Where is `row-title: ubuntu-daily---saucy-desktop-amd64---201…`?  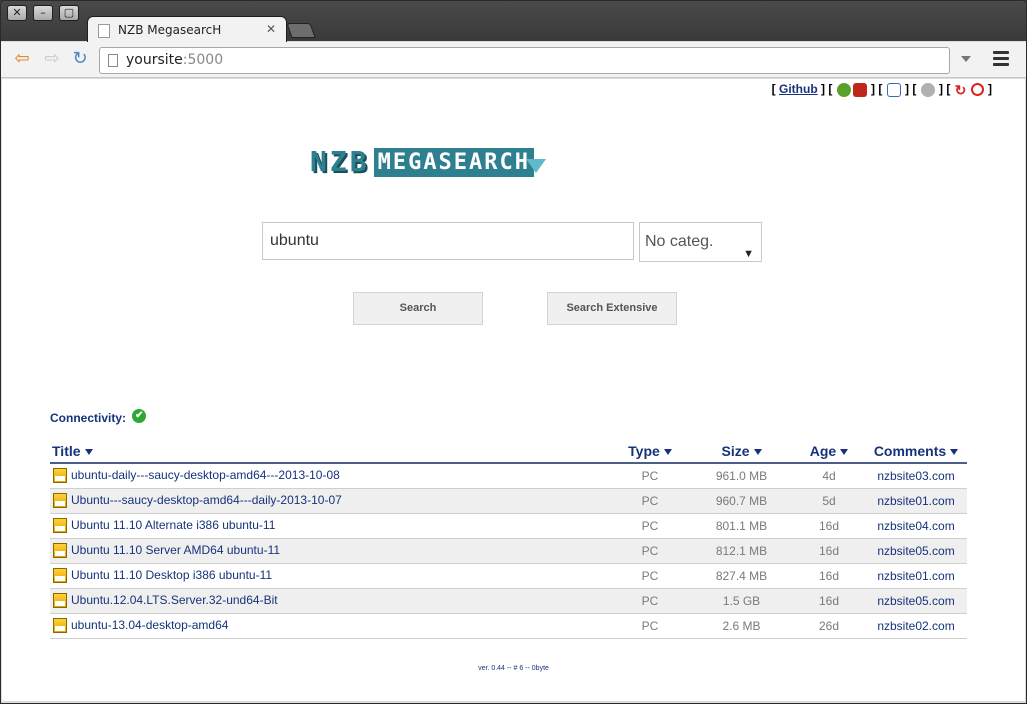
row-title: ubuntu-daily---saucy-desktop-amd64---201… is located at coordinates (330, 476).